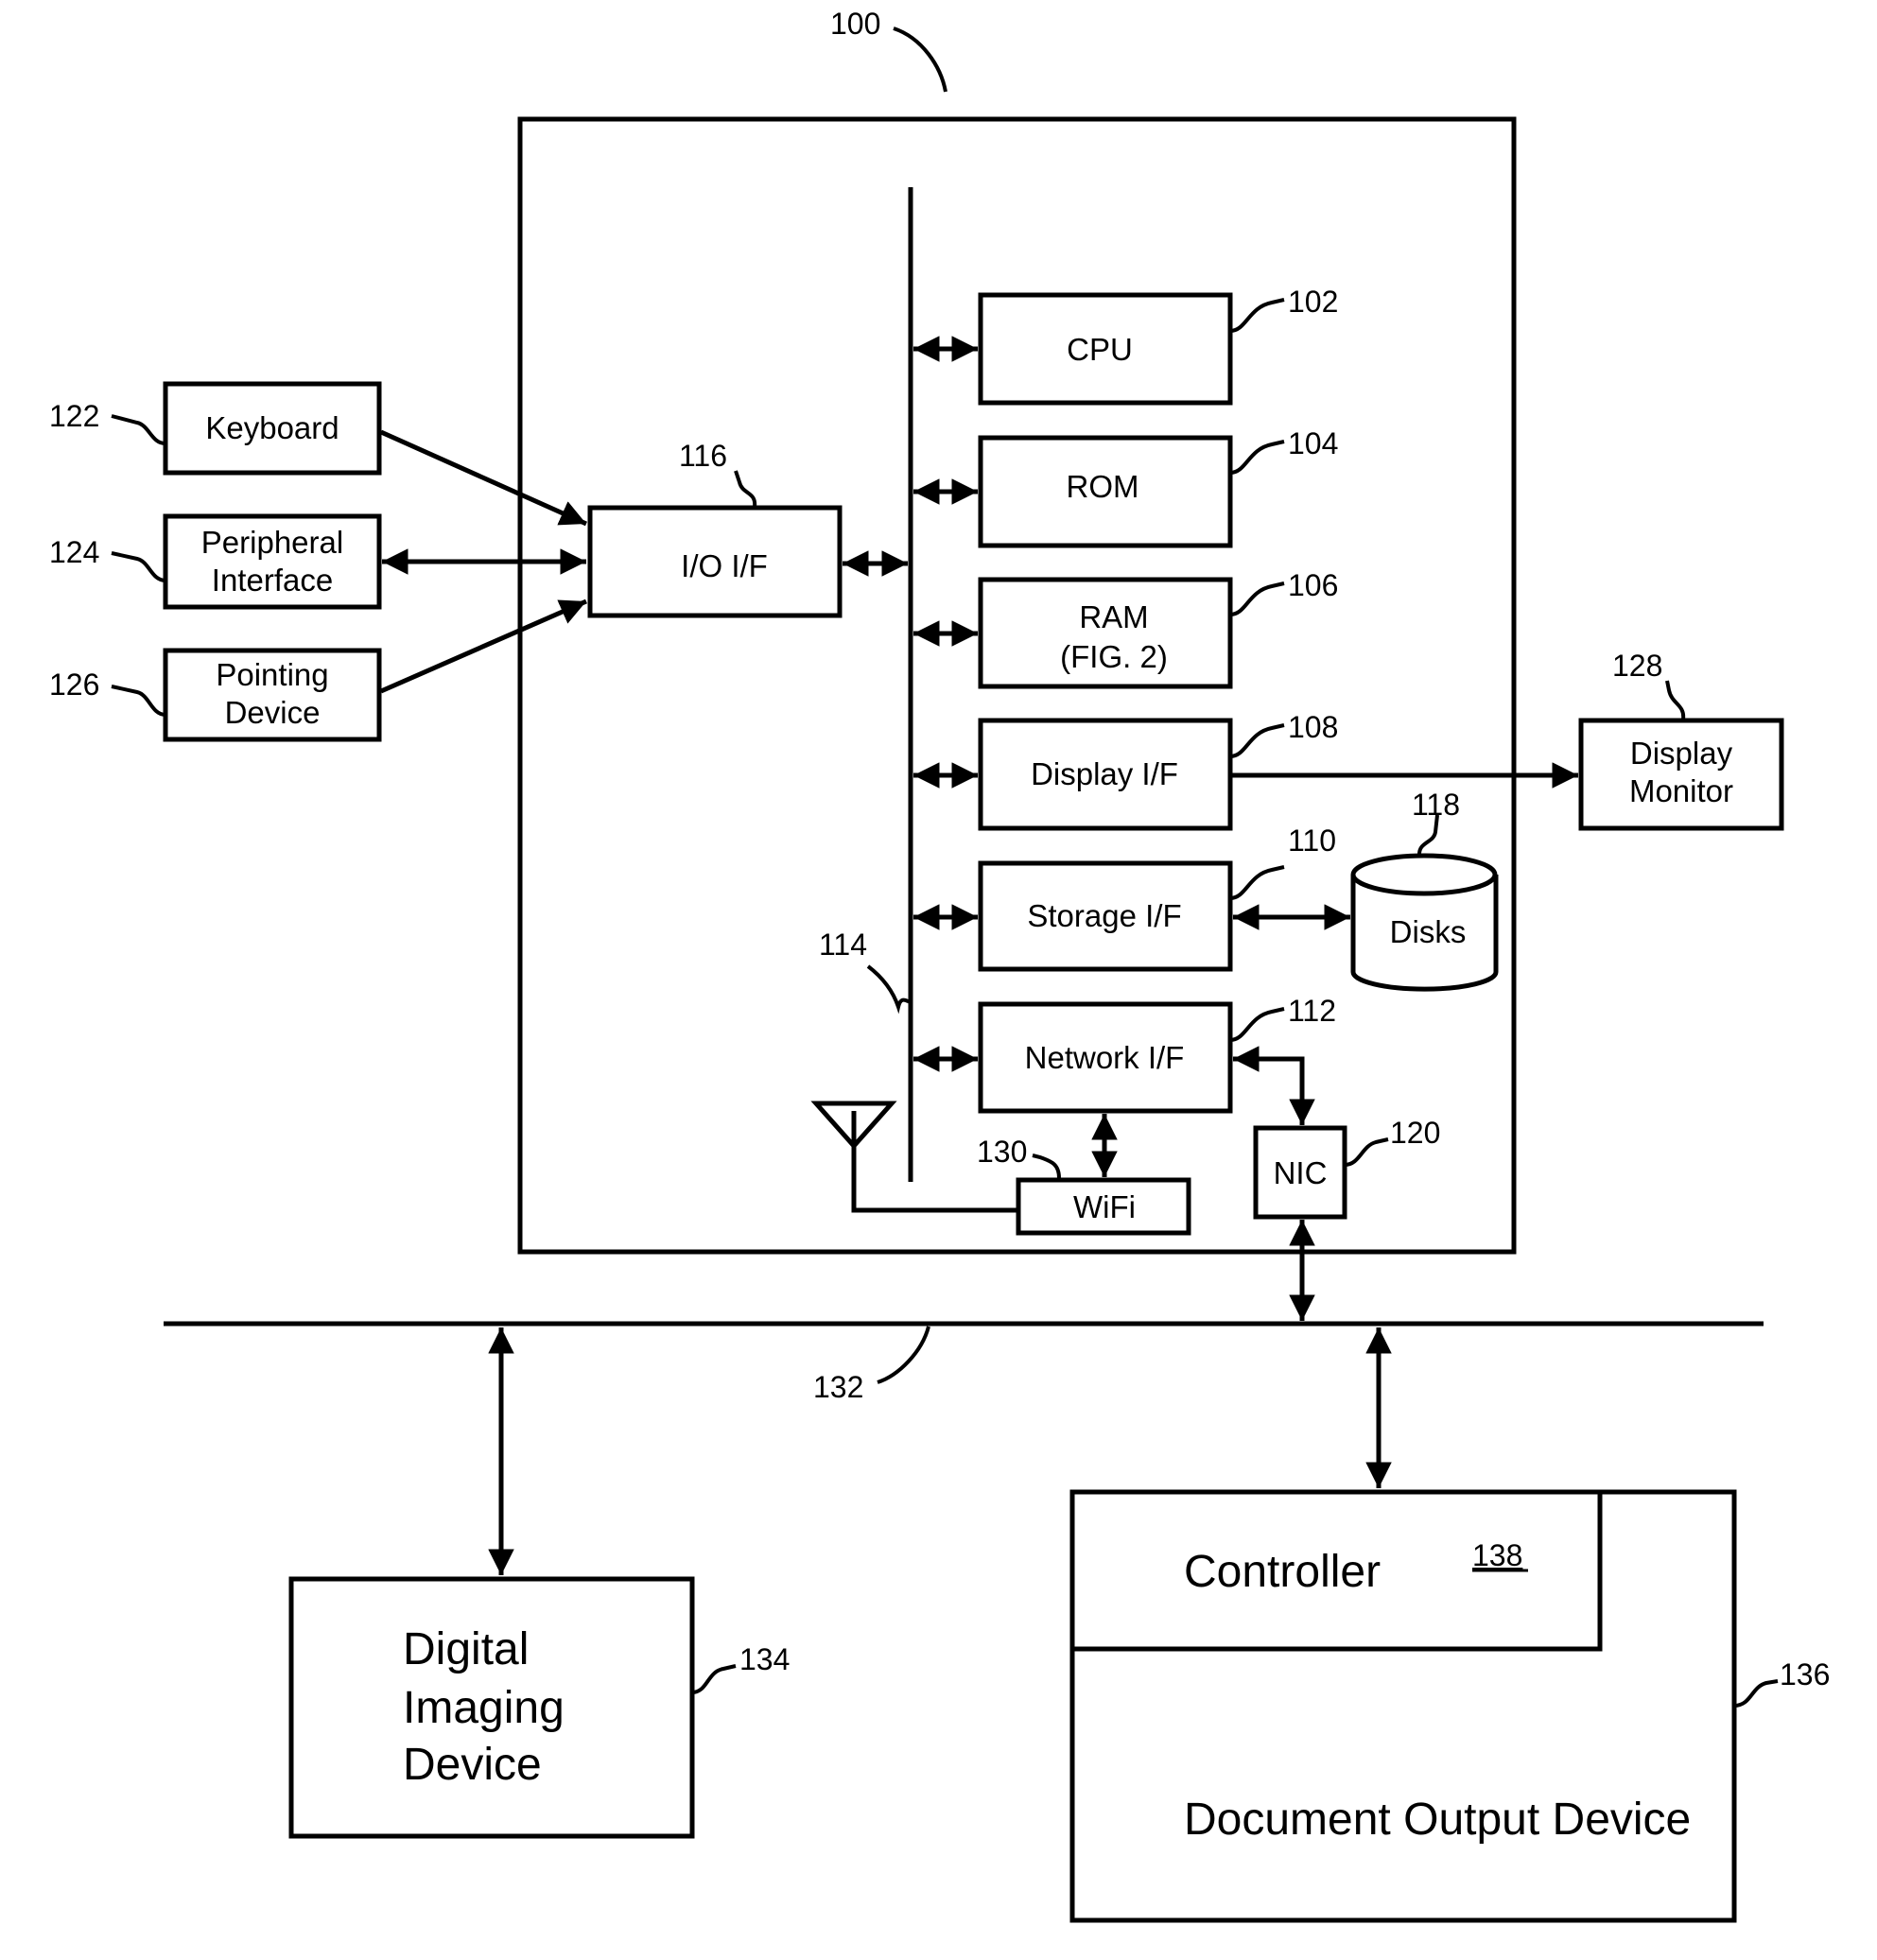 Image resolution: width=1877 pixels, height=1960 pixels. What do you see at coordinates (1104, 774) in the screenshot?
I see `display-if-label: Display I/F` at bounding box center [1104, 774].